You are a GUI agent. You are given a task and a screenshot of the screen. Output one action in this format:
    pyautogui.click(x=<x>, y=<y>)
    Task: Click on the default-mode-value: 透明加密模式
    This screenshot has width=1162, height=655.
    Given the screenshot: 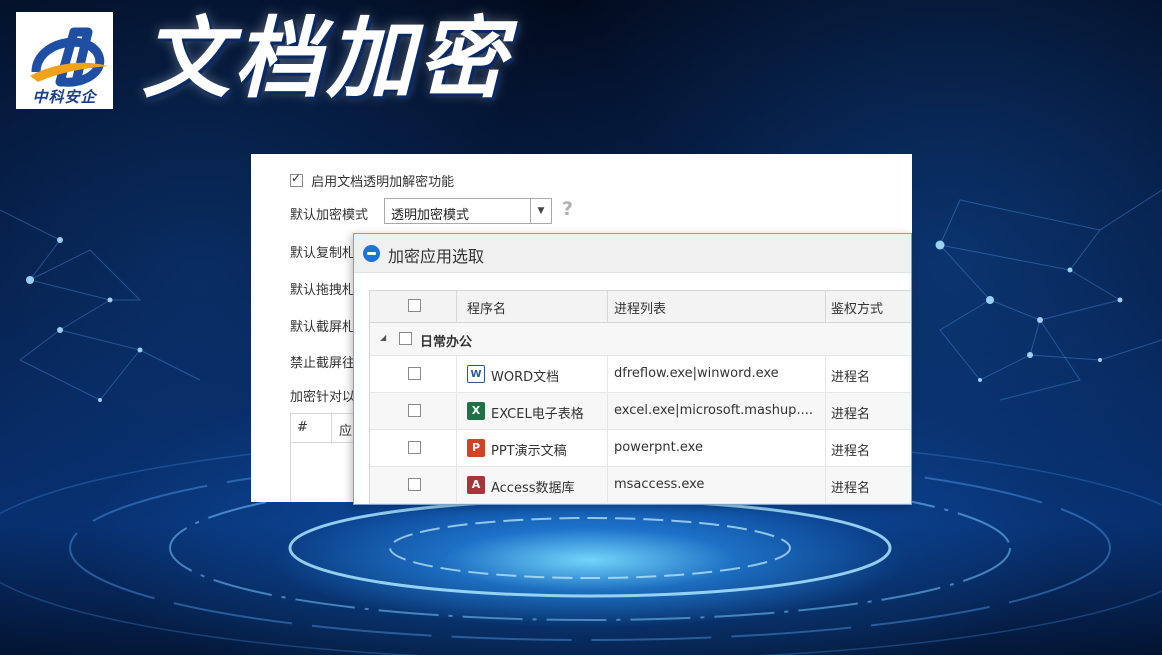 What is the action you would take?
    pyautogui.click(x=430, y=215)
    